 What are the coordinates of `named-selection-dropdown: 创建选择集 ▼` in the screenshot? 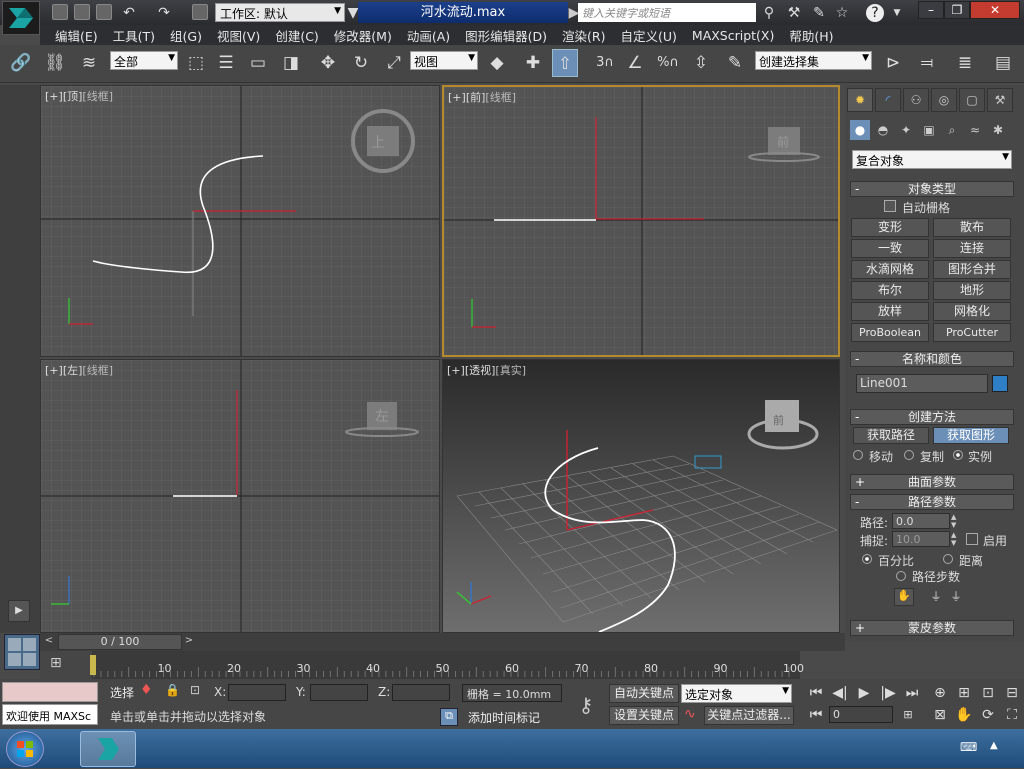 It's located at (813, 60).